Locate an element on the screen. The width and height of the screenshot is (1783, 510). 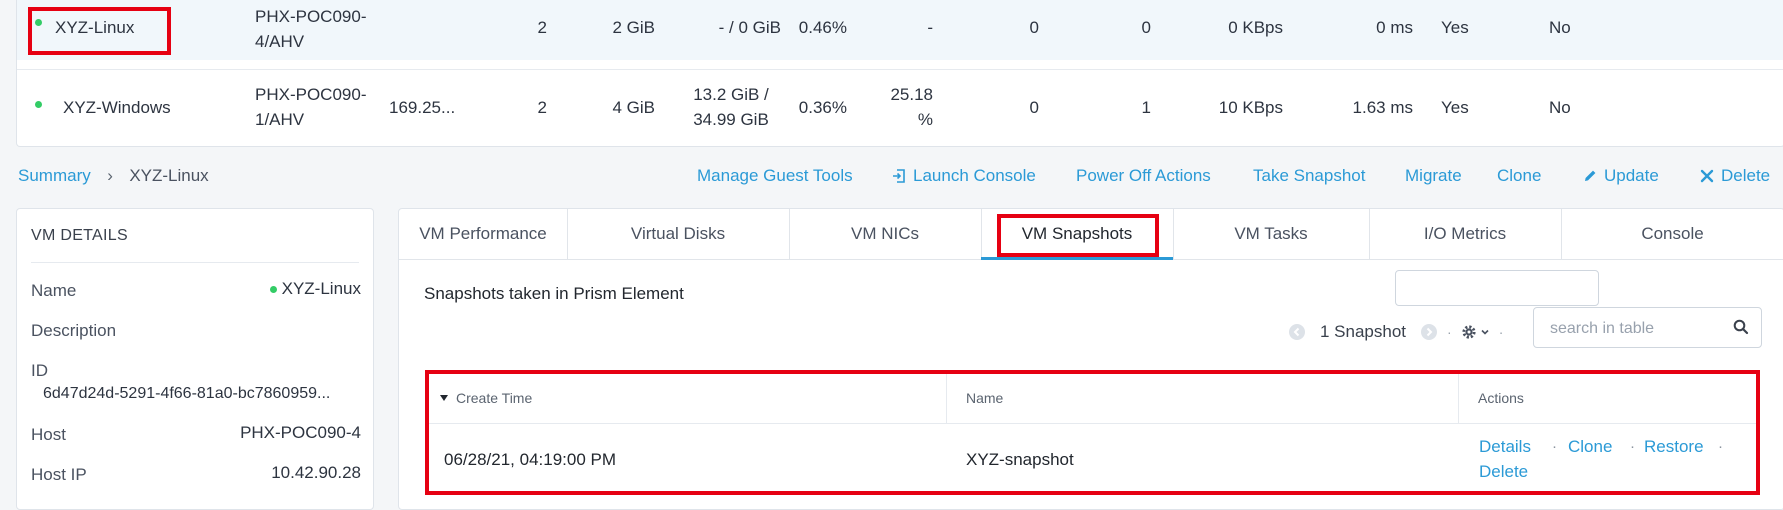
vm-io-latency: 1.63 ms is located at coordinates (1382, 107).